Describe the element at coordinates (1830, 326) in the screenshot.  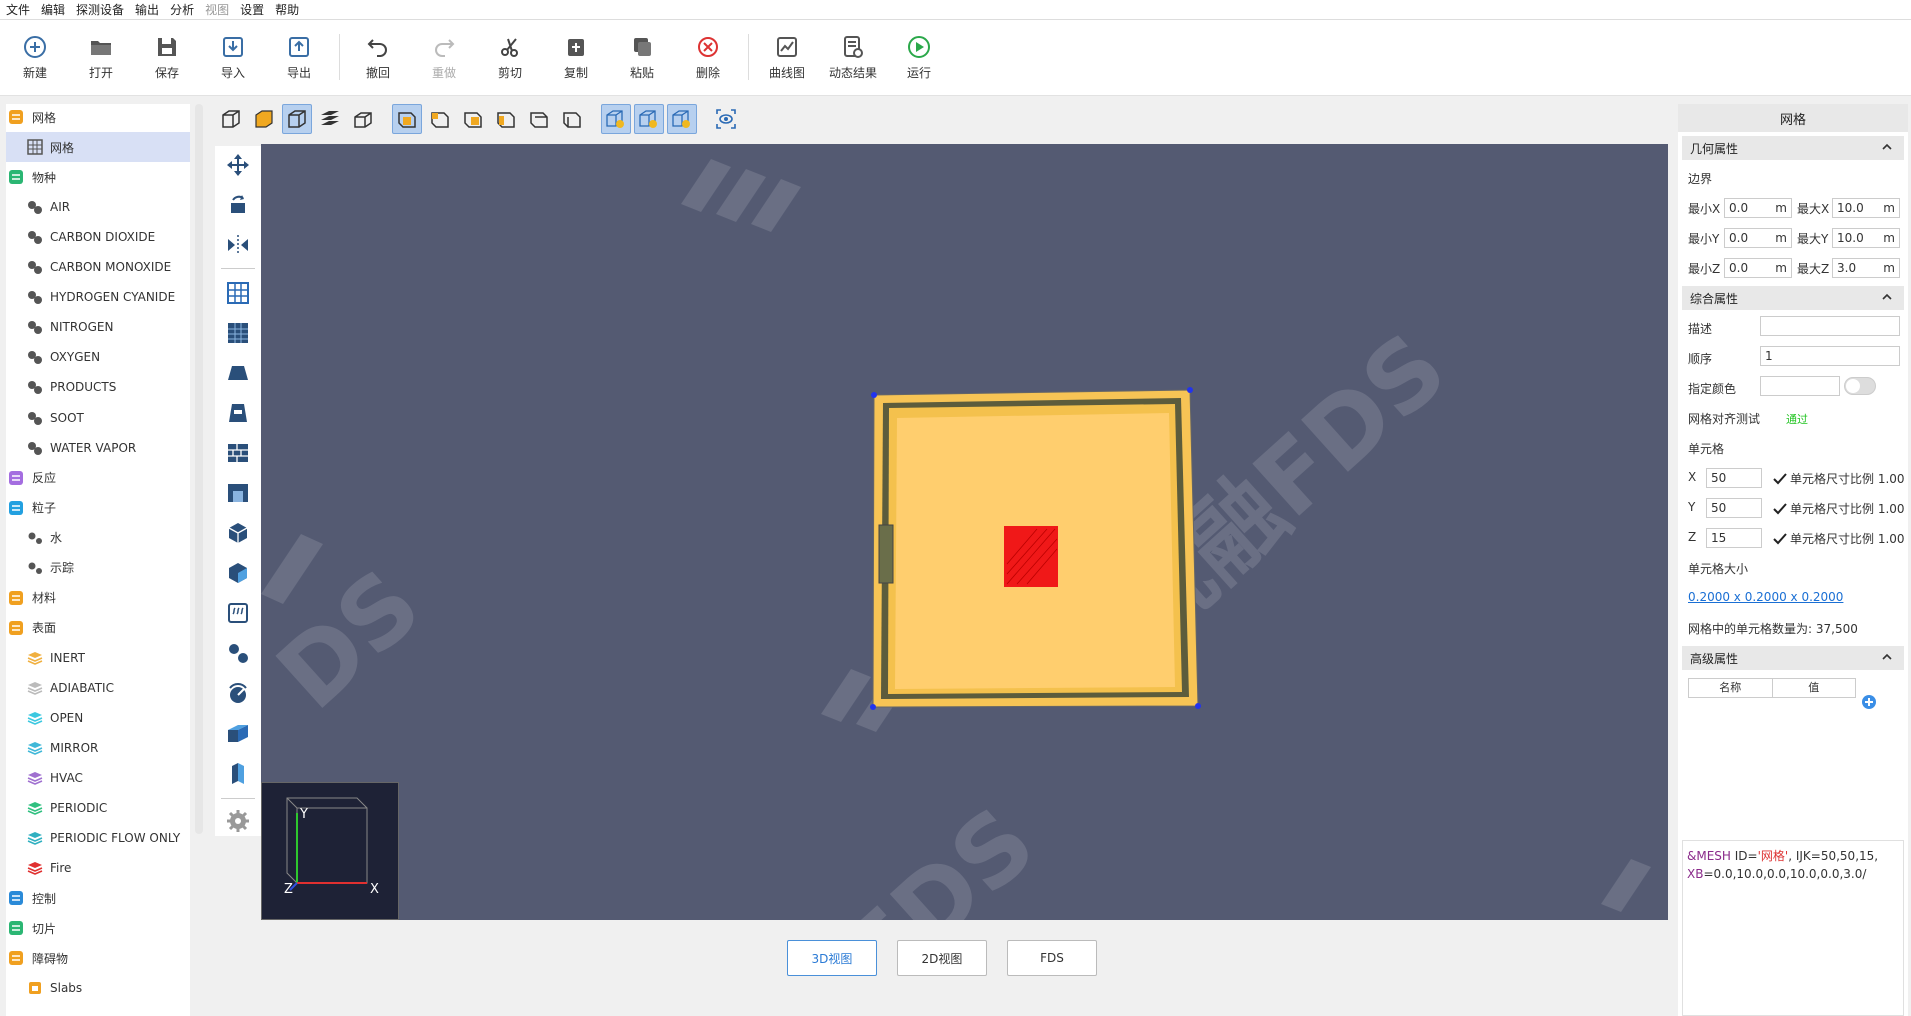
I see `description-input` at that location.